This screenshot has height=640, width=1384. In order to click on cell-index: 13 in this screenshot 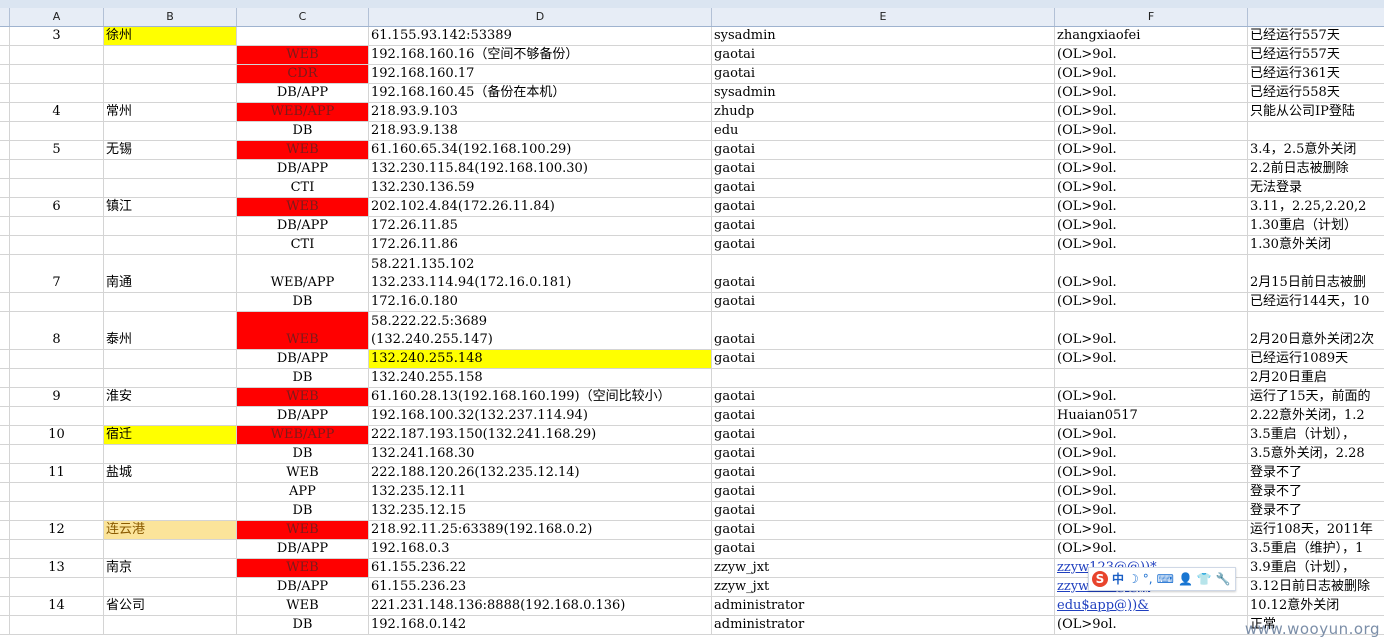, I will do `click(57, 568)`.